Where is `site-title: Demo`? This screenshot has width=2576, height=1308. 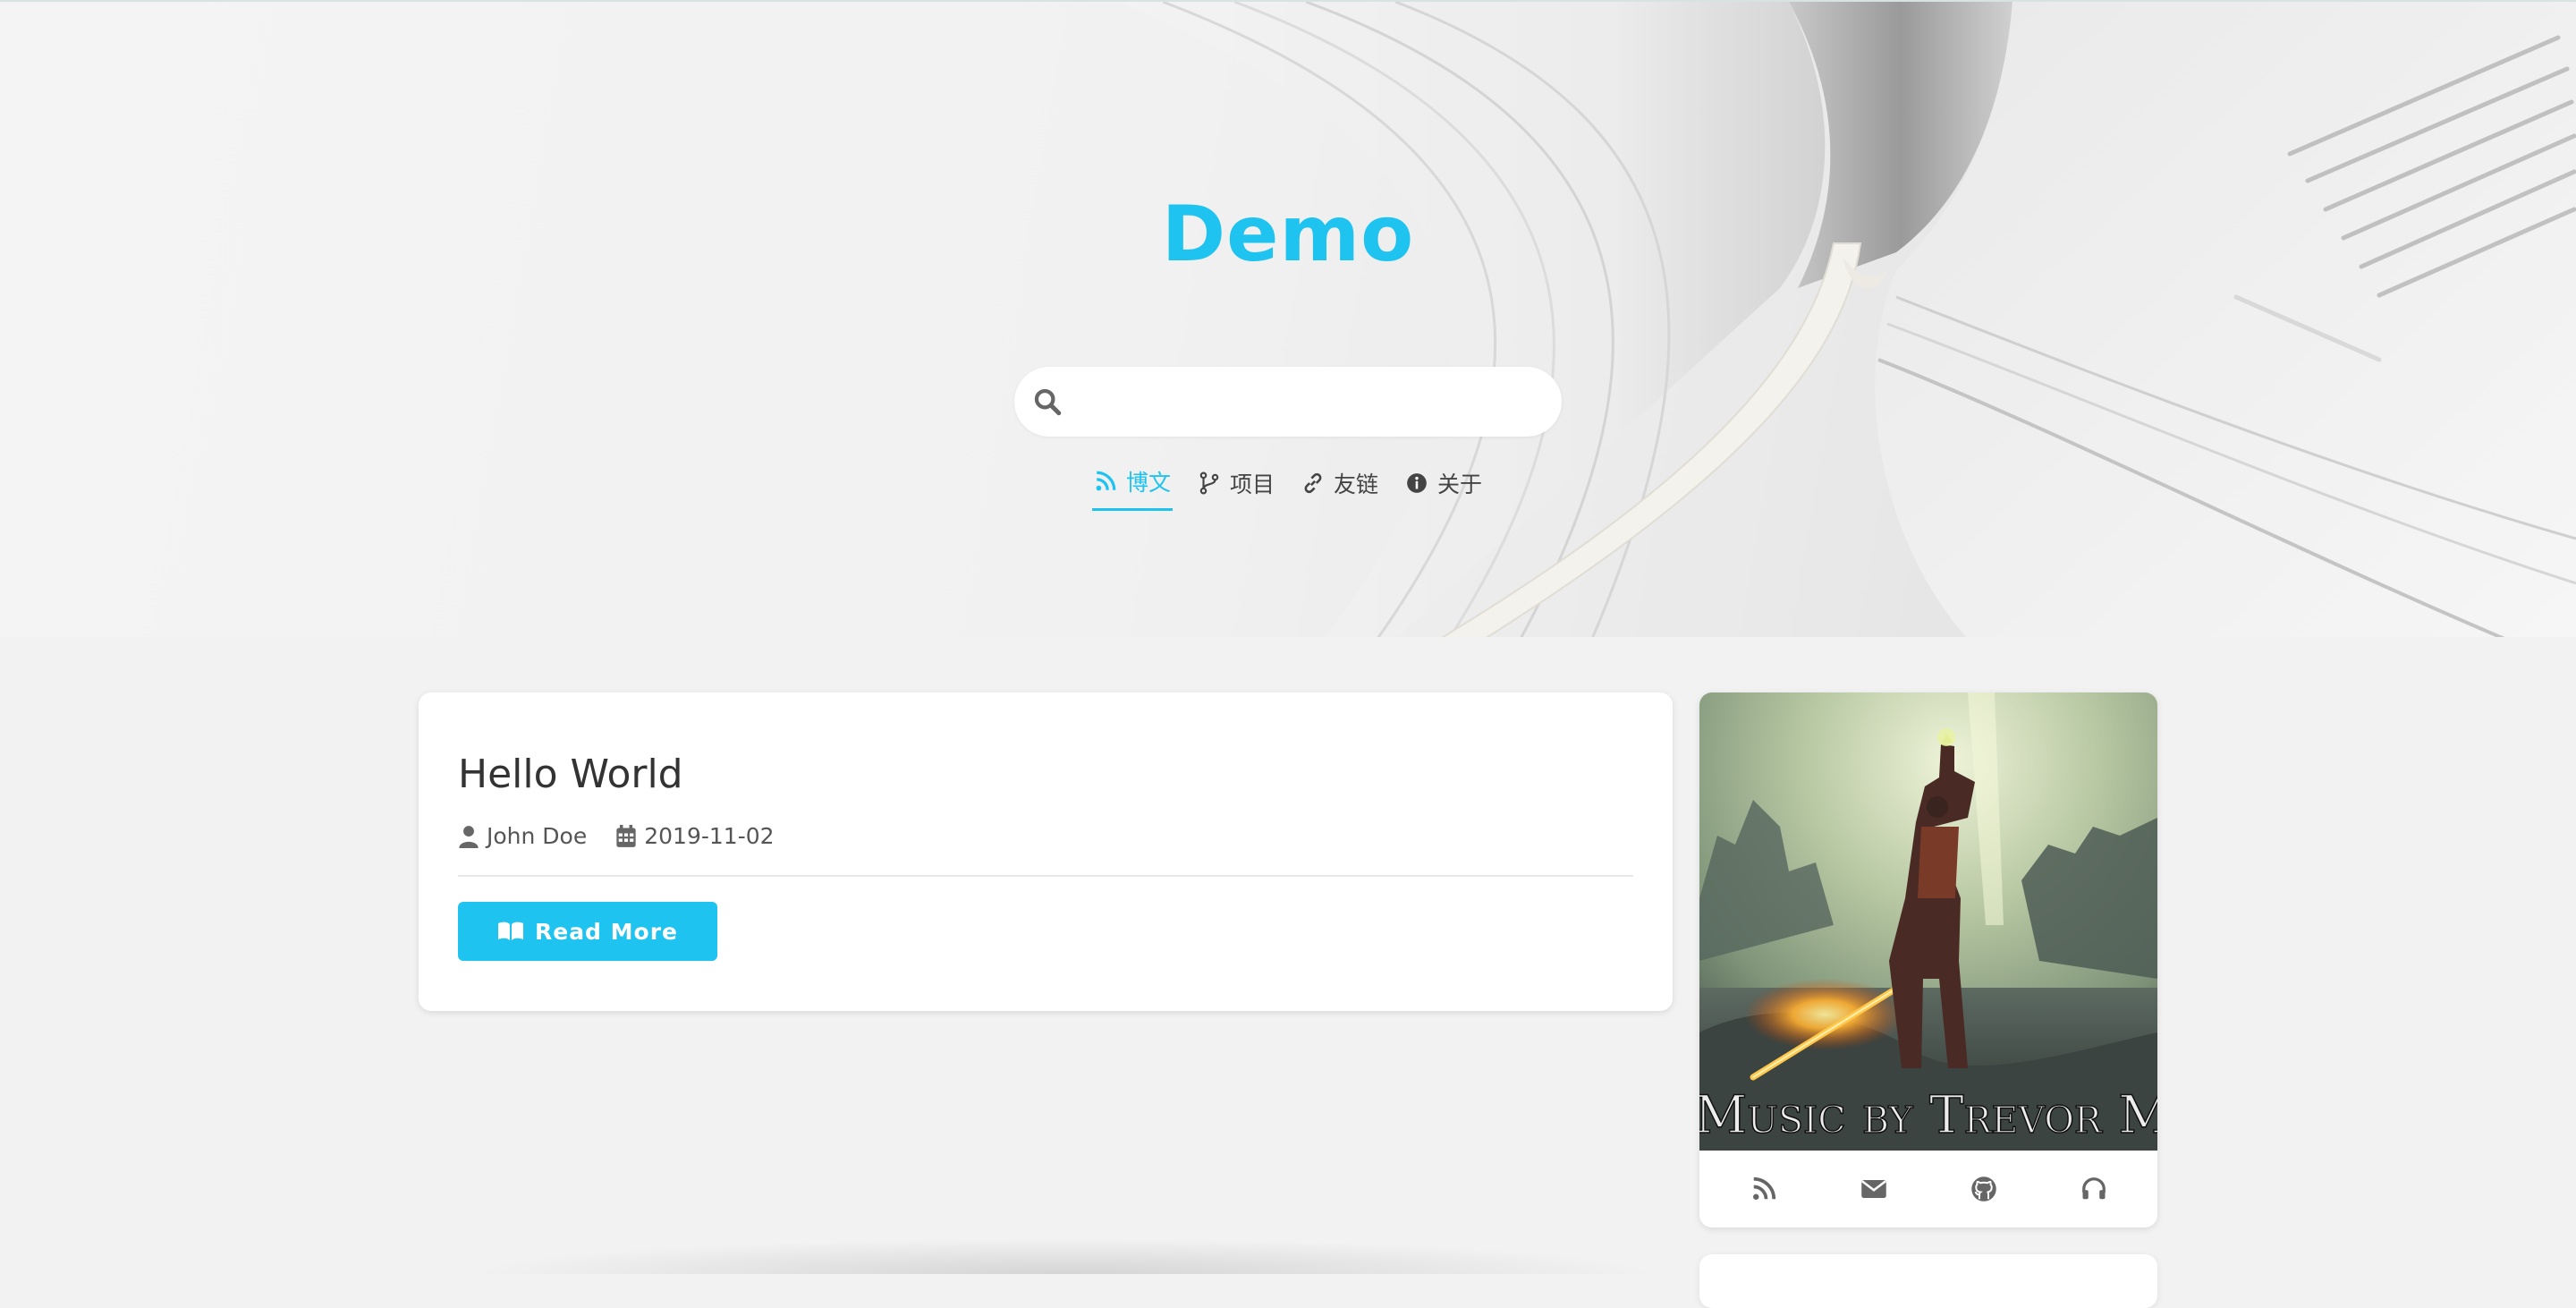
site-title: Demo is located at coordinates (1288, 234).